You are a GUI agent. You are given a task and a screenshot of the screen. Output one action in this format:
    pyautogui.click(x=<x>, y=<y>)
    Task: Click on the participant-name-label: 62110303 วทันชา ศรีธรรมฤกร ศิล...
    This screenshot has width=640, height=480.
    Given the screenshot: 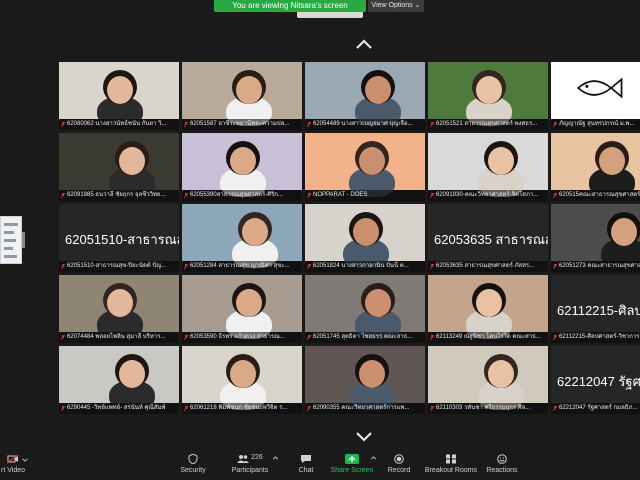 What is the action you would take?
    pyautogui.click(x=488, y=408)
    